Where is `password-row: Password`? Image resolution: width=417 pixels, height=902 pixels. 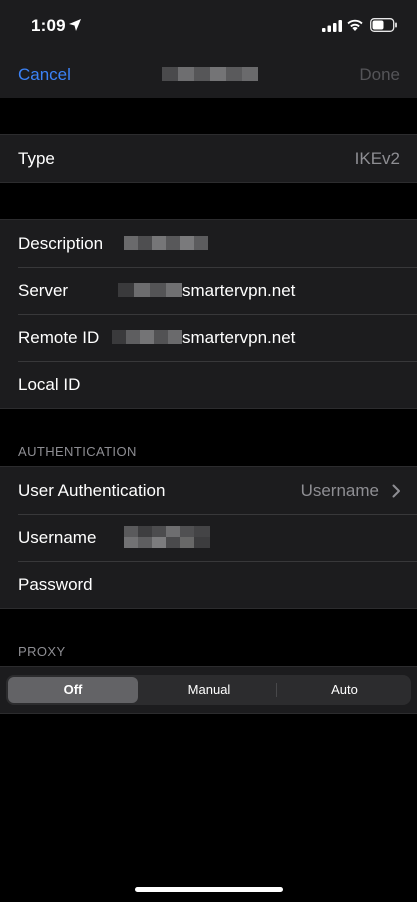
password-row: Password is located at coordinates (208, 584).